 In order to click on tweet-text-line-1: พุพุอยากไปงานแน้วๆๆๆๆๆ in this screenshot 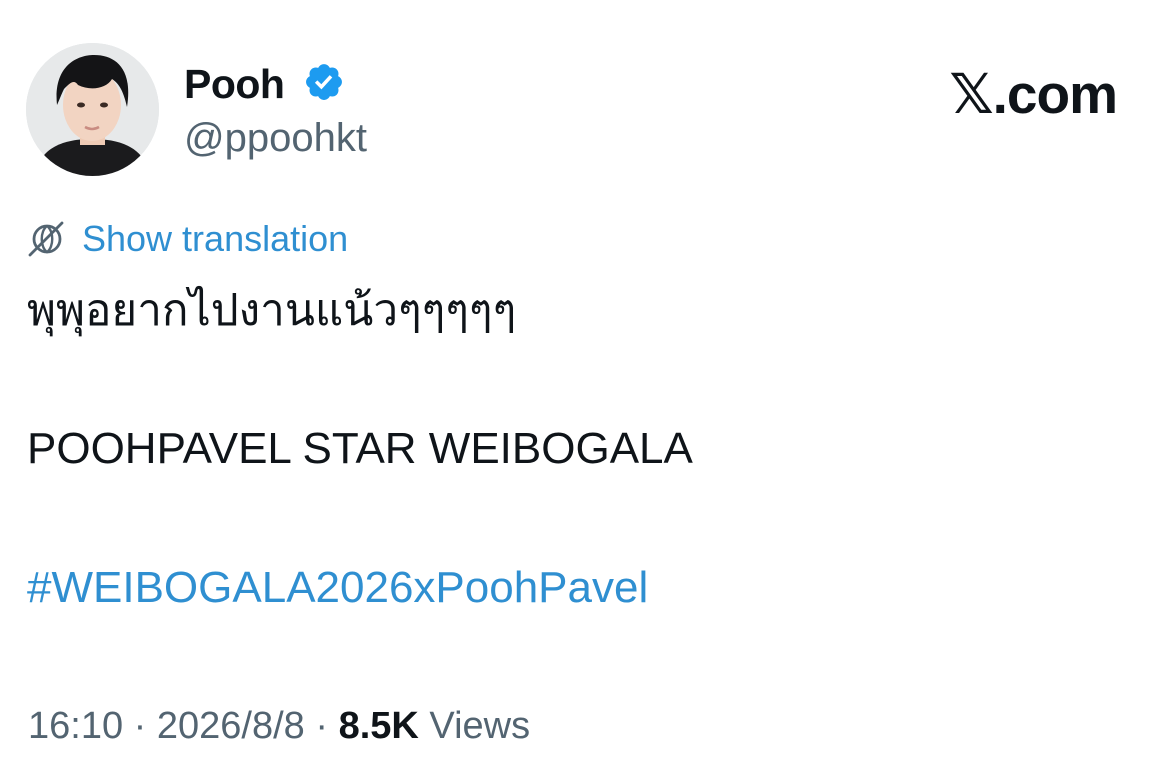, I will do `click(272, 310)`.